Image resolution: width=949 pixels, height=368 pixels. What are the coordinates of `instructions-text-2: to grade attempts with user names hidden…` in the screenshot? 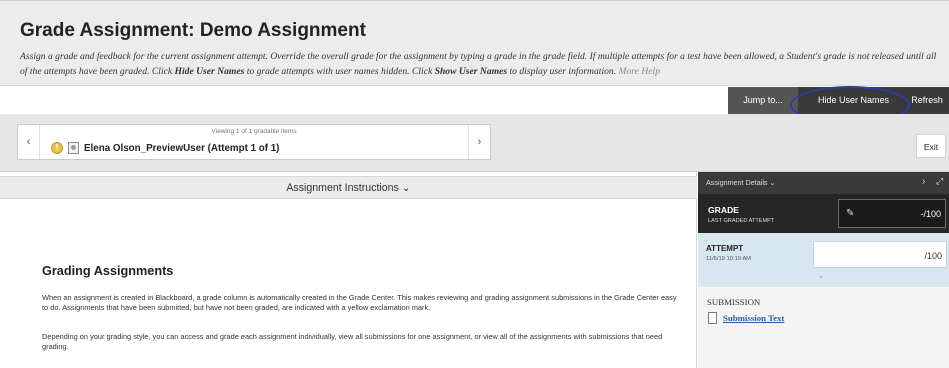 It's located at (339, 71).